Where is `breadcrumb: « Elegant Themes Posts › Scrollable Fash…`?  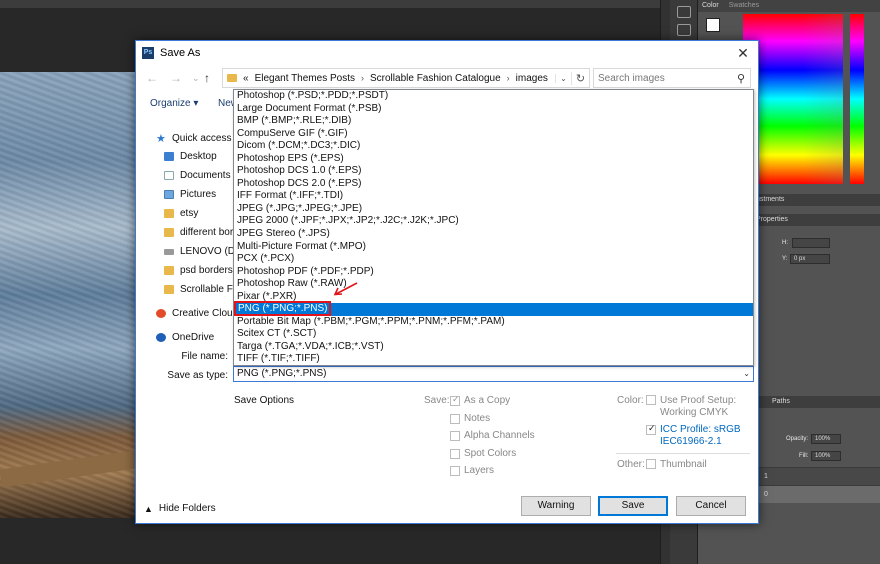
breadcrumb: « Elegant Themes Posts › Scrollable Fash… is located at coordinates (406, 78).